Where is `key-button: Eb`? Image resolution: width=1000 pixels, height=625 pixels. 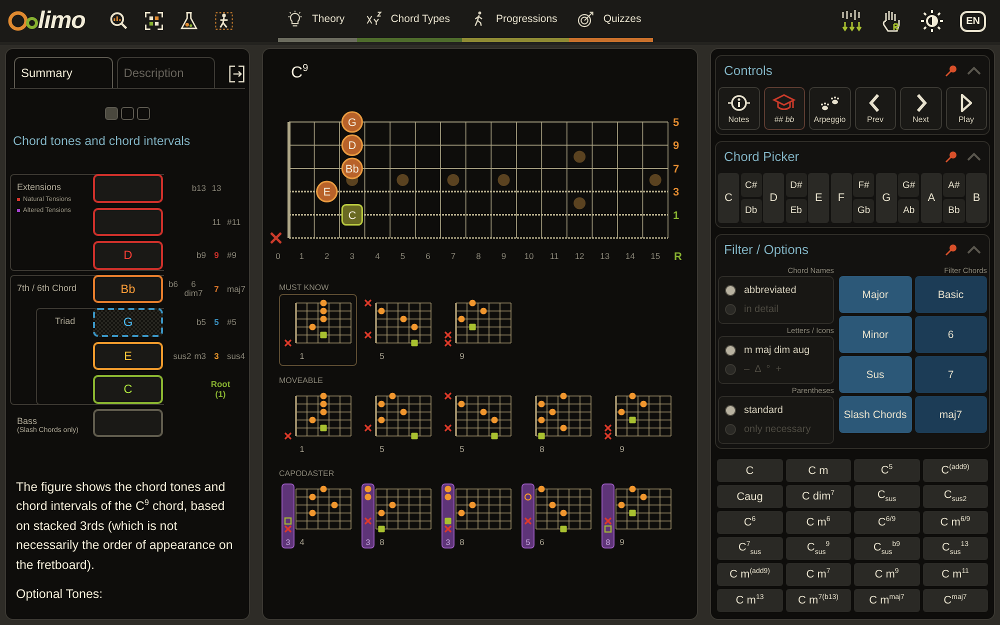
key-button: Eb is located at coordinates (796, 210).